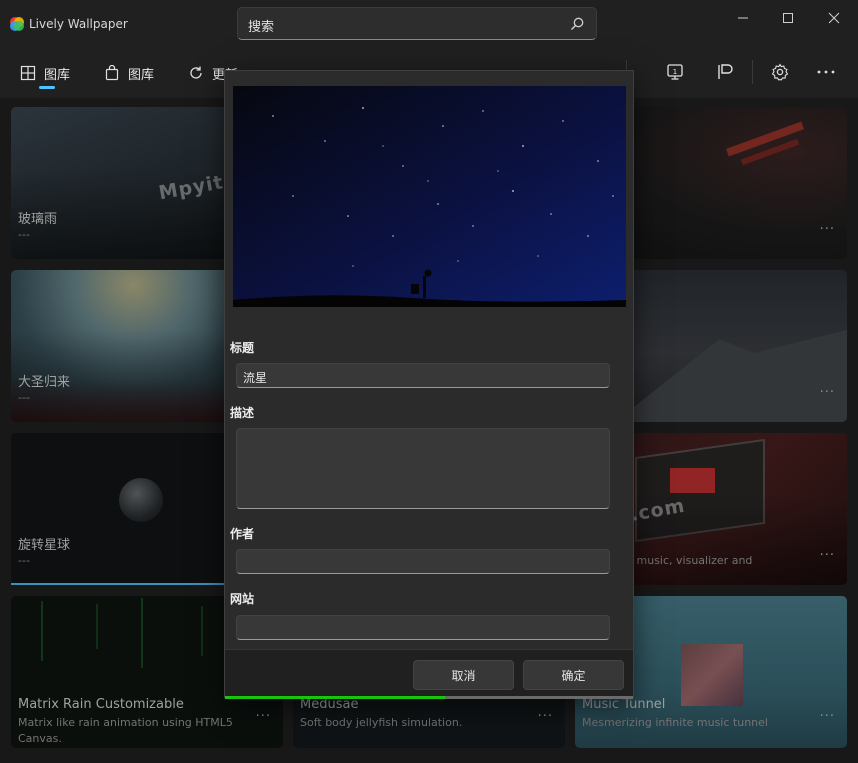  What do you see at coordinates (725, 72) in the screenshot?
I see `flag-icon` at bounding box center [725, 72].